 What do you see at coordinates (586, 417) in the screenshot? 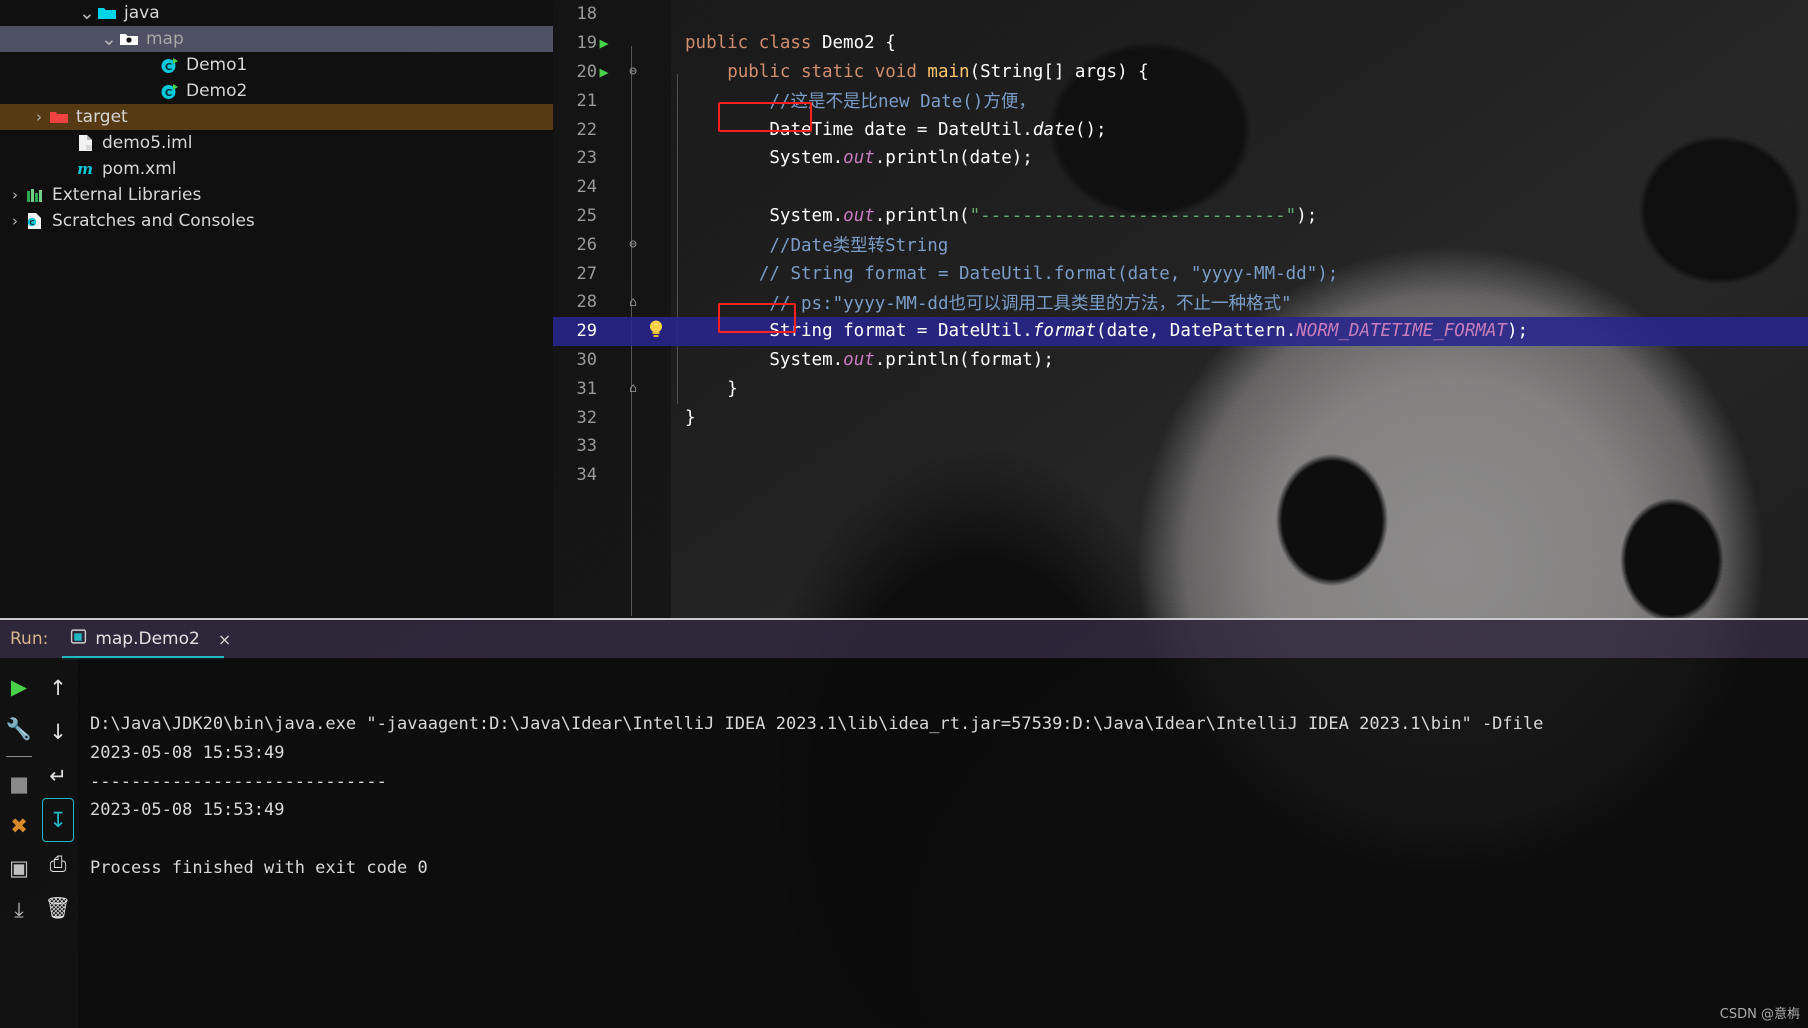
I see `line-number: 32` at bounding box center [586, 417].